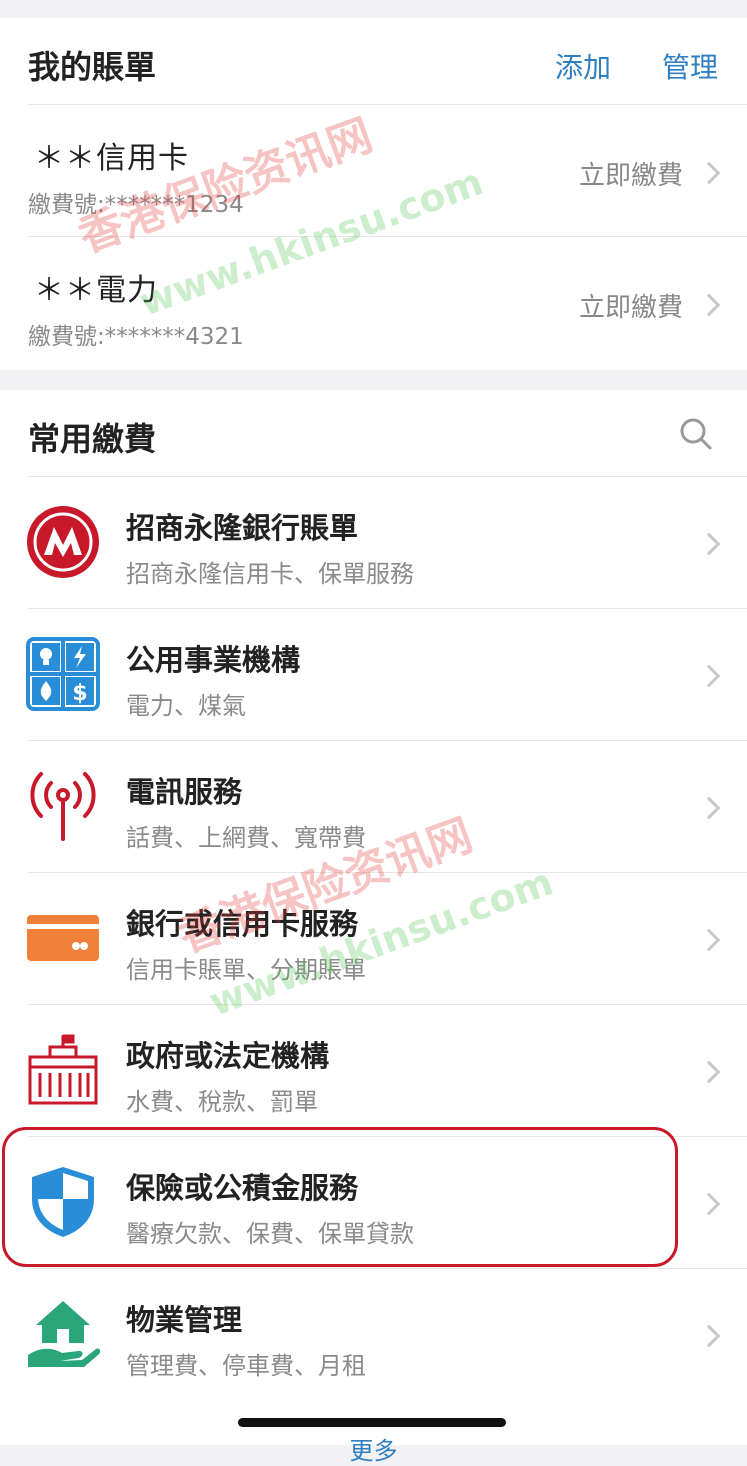  I want to click on more-link: 更多, so click(373, 1448).